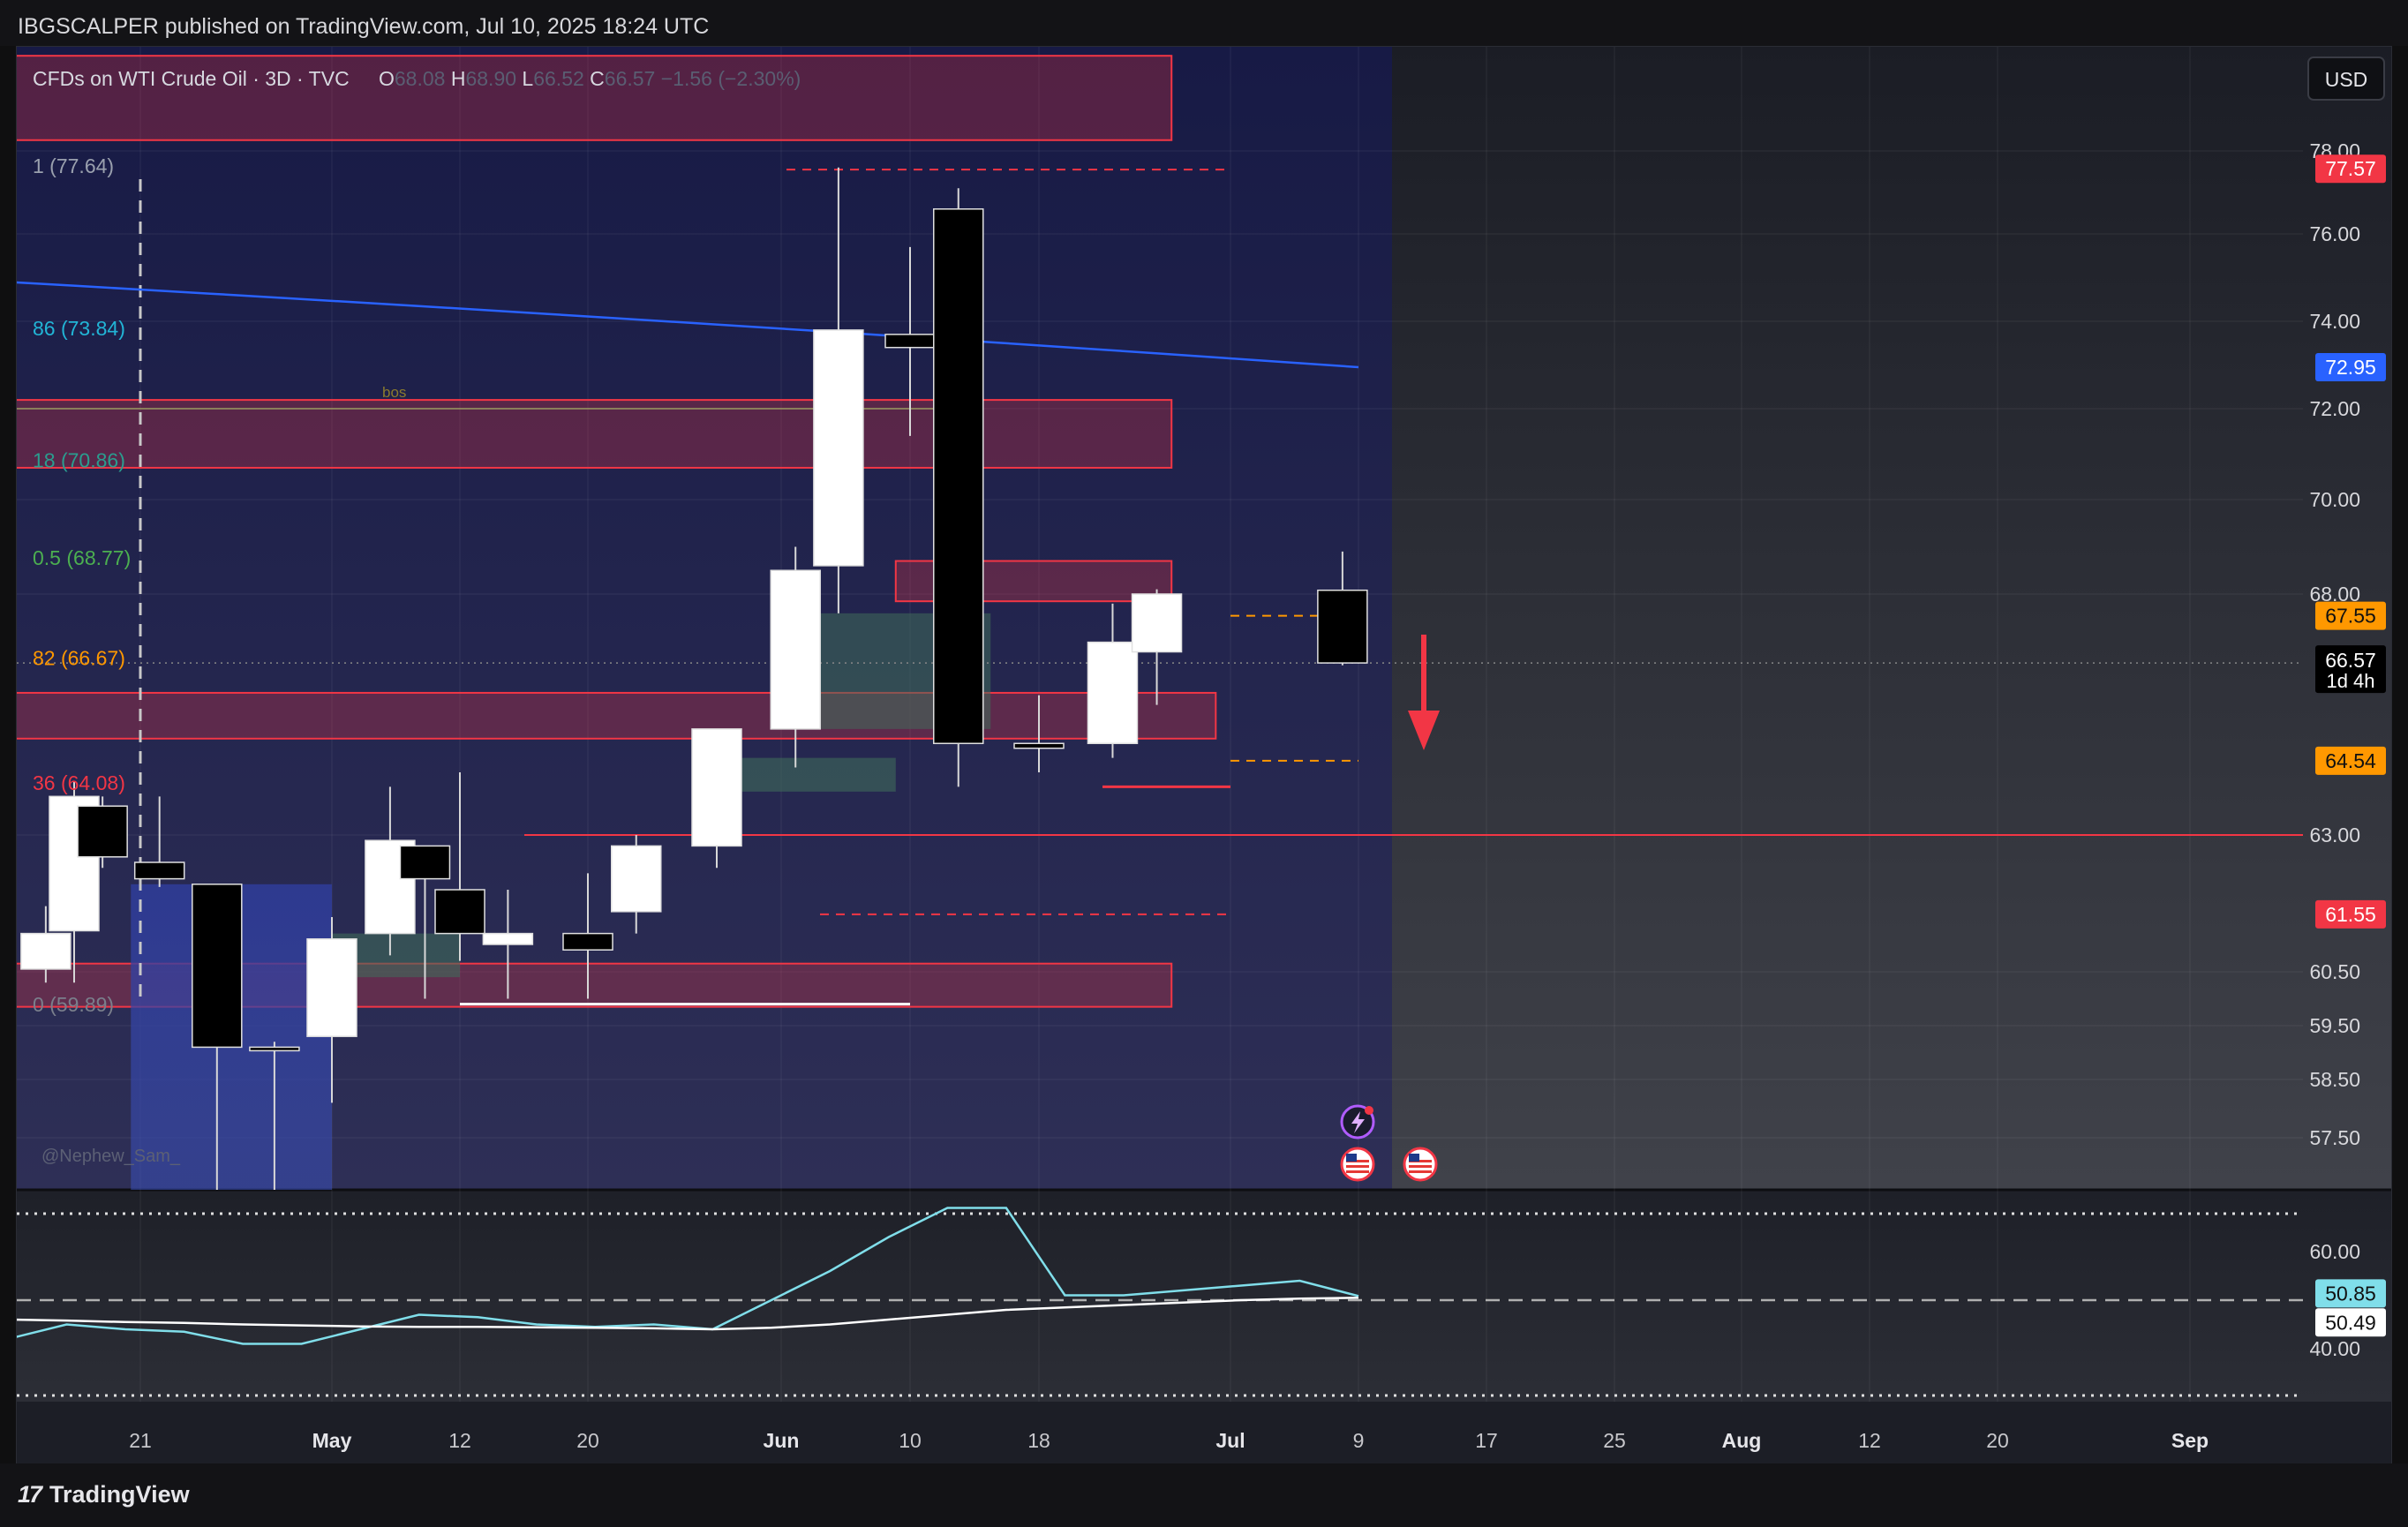  What do you see at coordinates (2350, 616) in the screenshot?
I see `price-badge-label: 67.55` at bounding box center [2350, 616].